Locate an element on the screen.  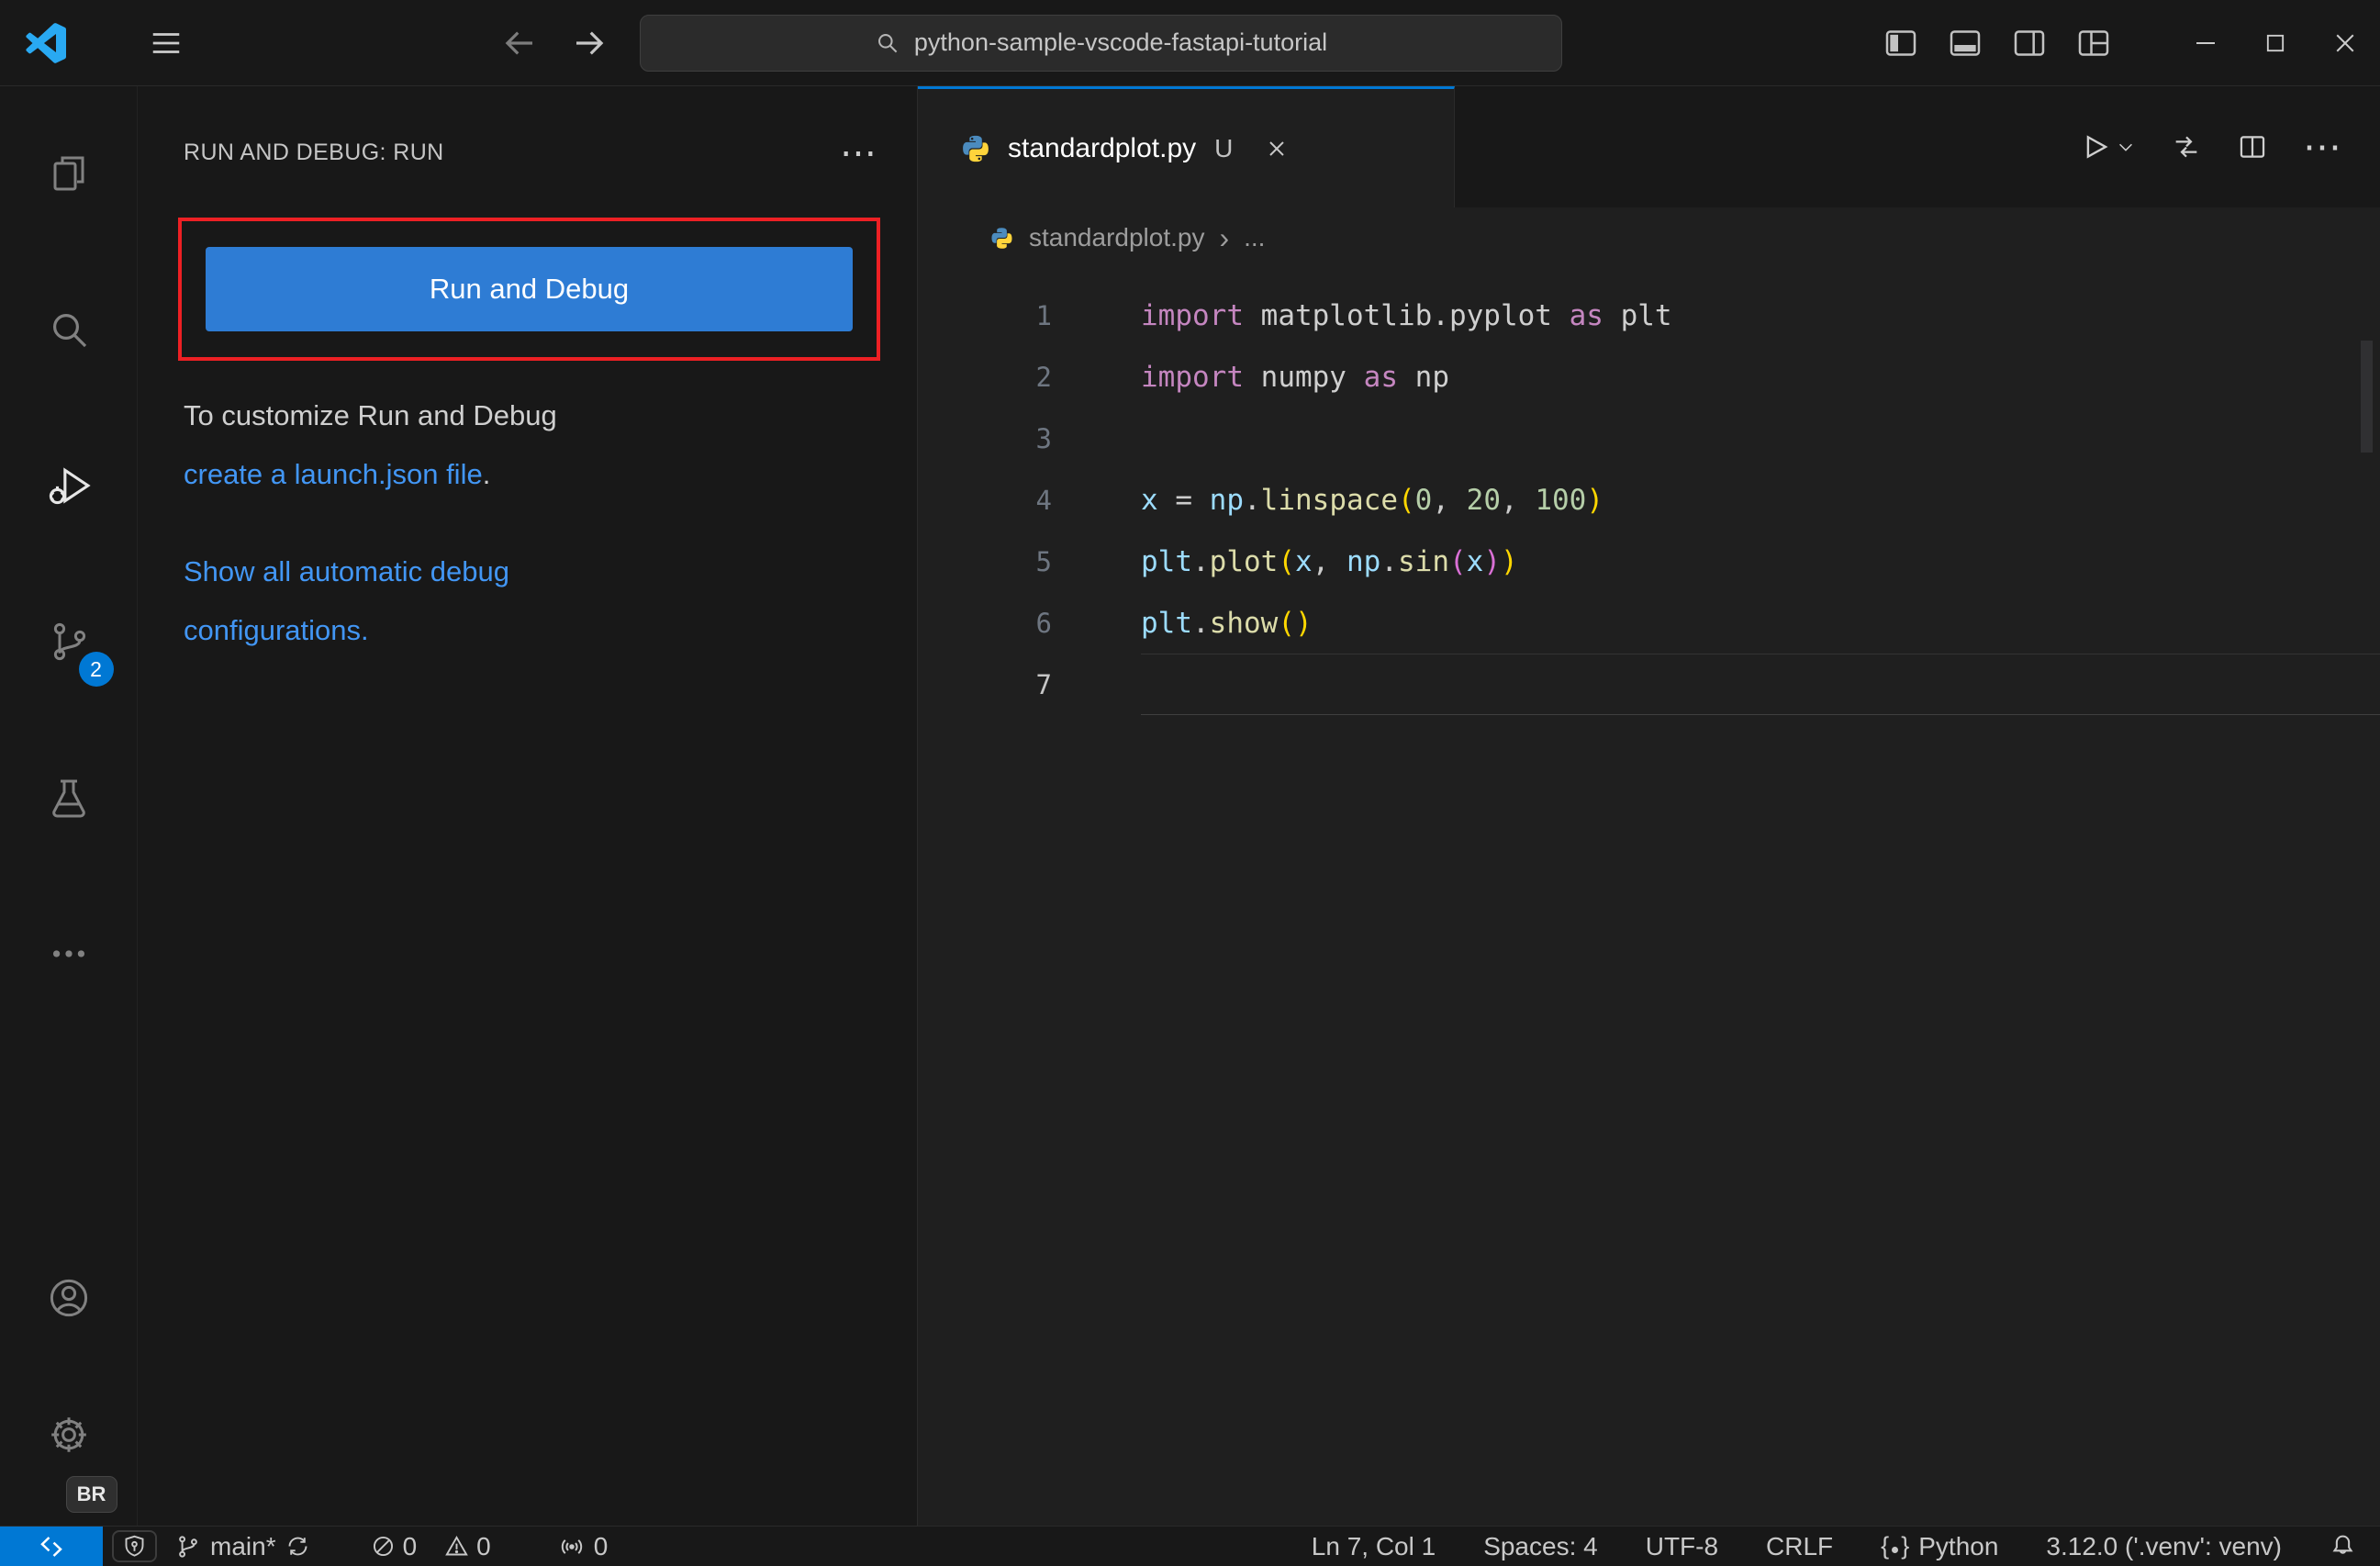
language-mode-item: { } Python is located at coordinates (1939, 1546).